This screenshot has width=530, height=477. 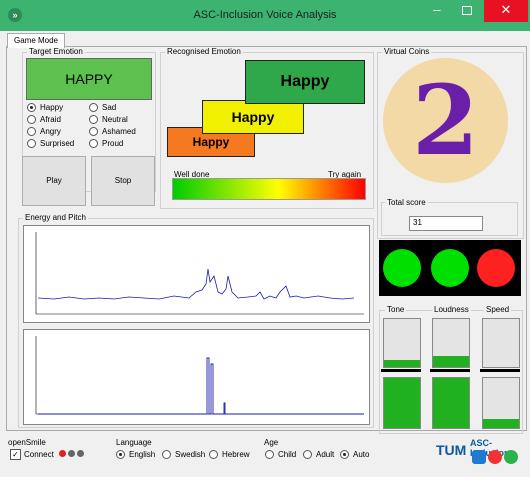 I want to click on total-score-label: Total score, so click(x=406, y=202).